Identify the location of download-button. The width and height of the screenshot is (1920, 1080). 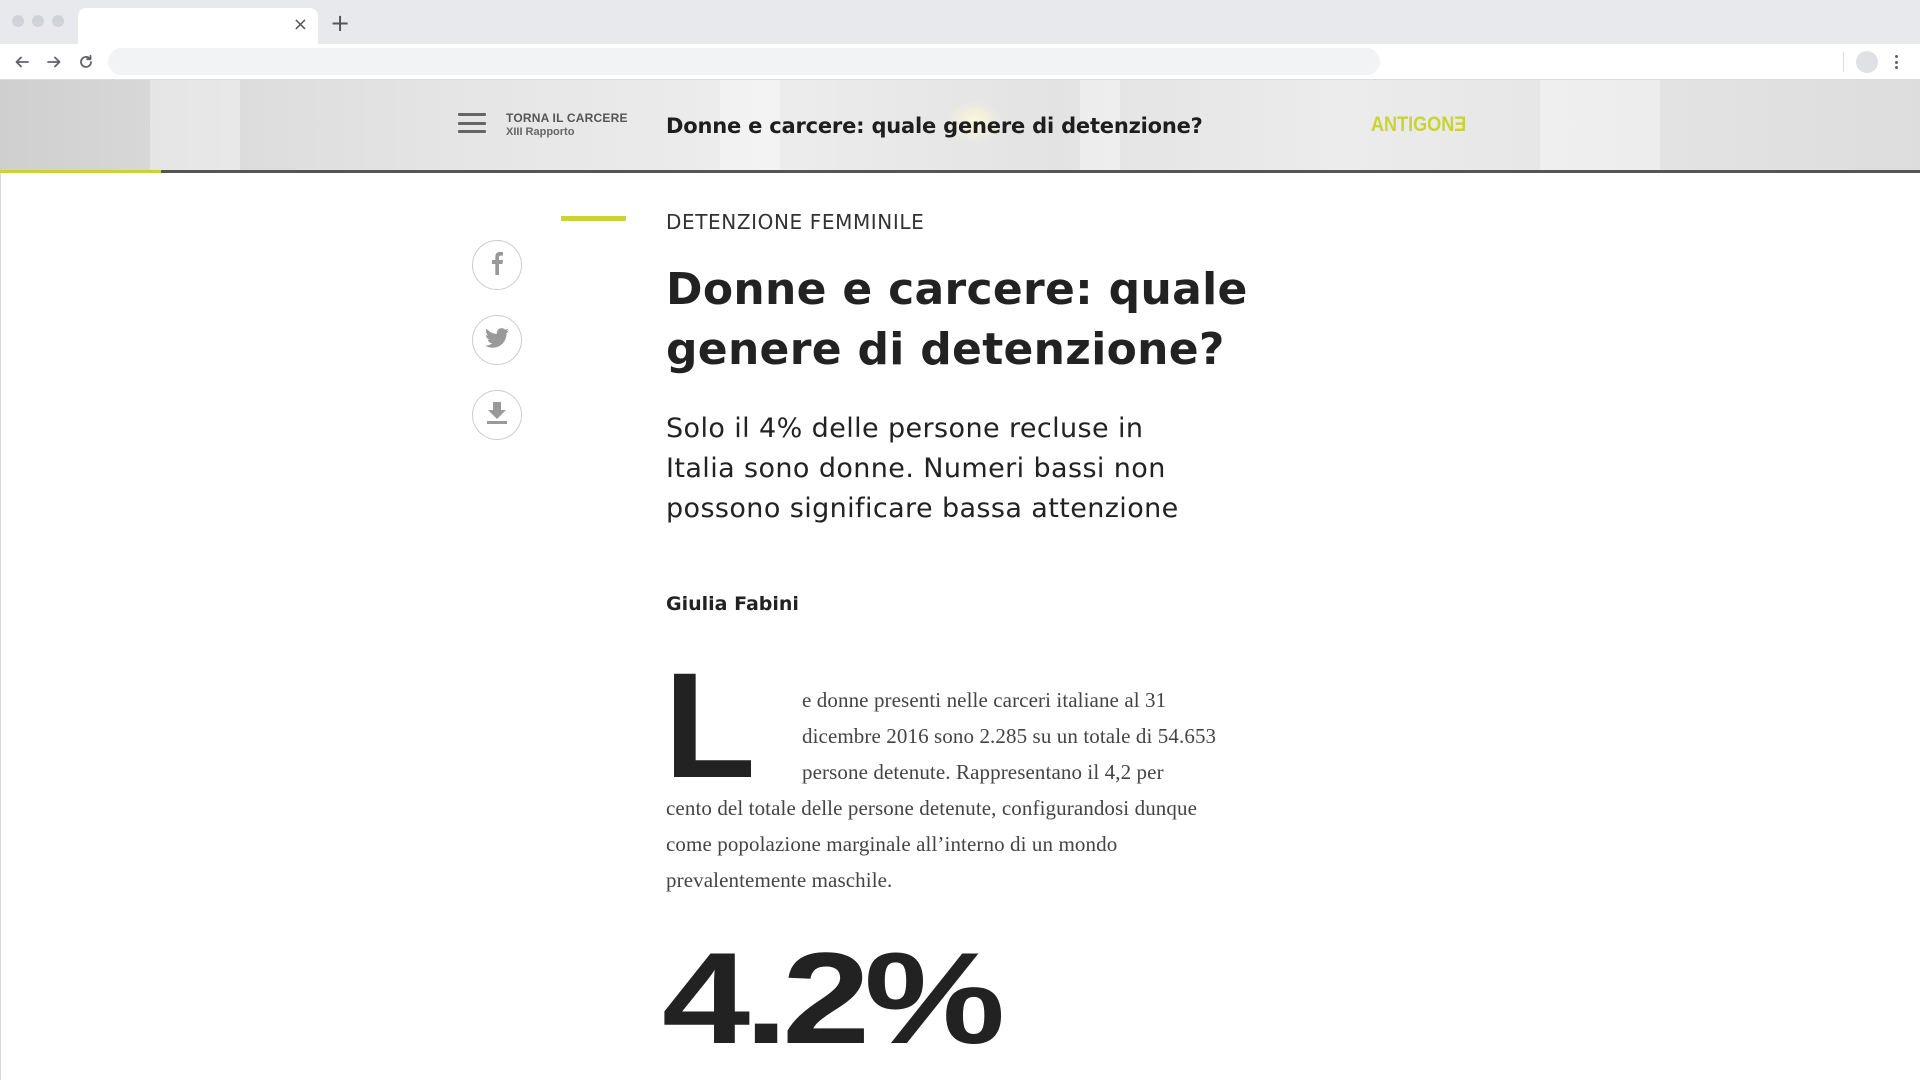
(497, 415).